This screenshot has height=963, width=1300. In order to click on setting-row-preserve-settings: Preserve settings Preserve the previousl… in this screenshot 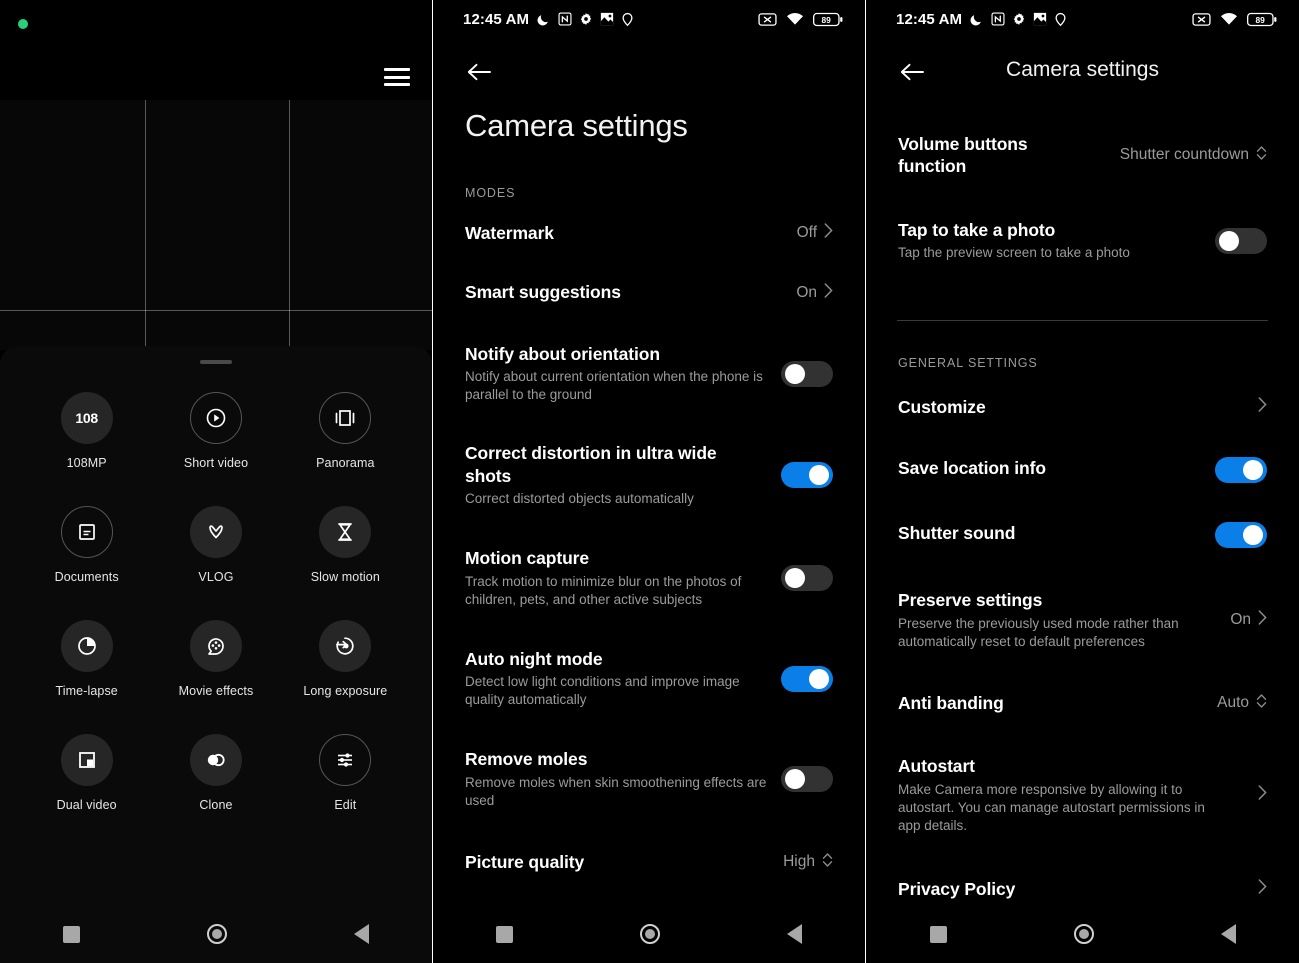, I will do `click(1082, 614)`.